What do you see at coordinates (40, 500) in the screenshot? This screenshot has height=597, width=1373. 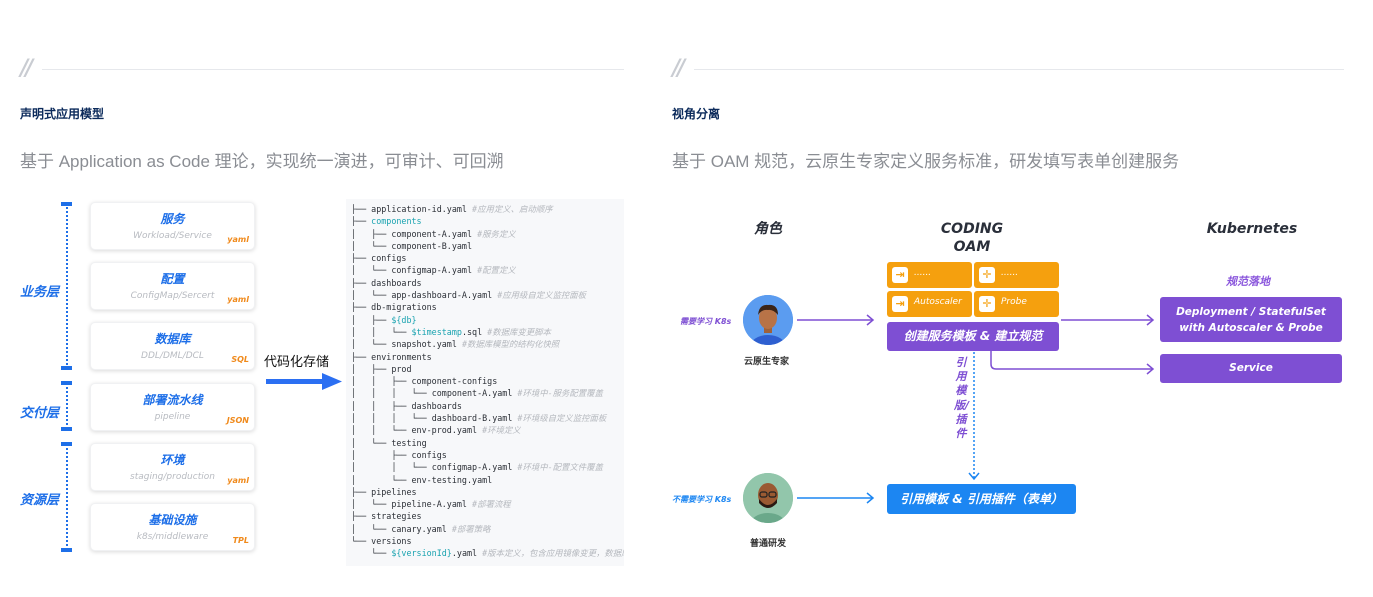 I see `layer-label-resource: 资源层` at bounding box center [40, 500].